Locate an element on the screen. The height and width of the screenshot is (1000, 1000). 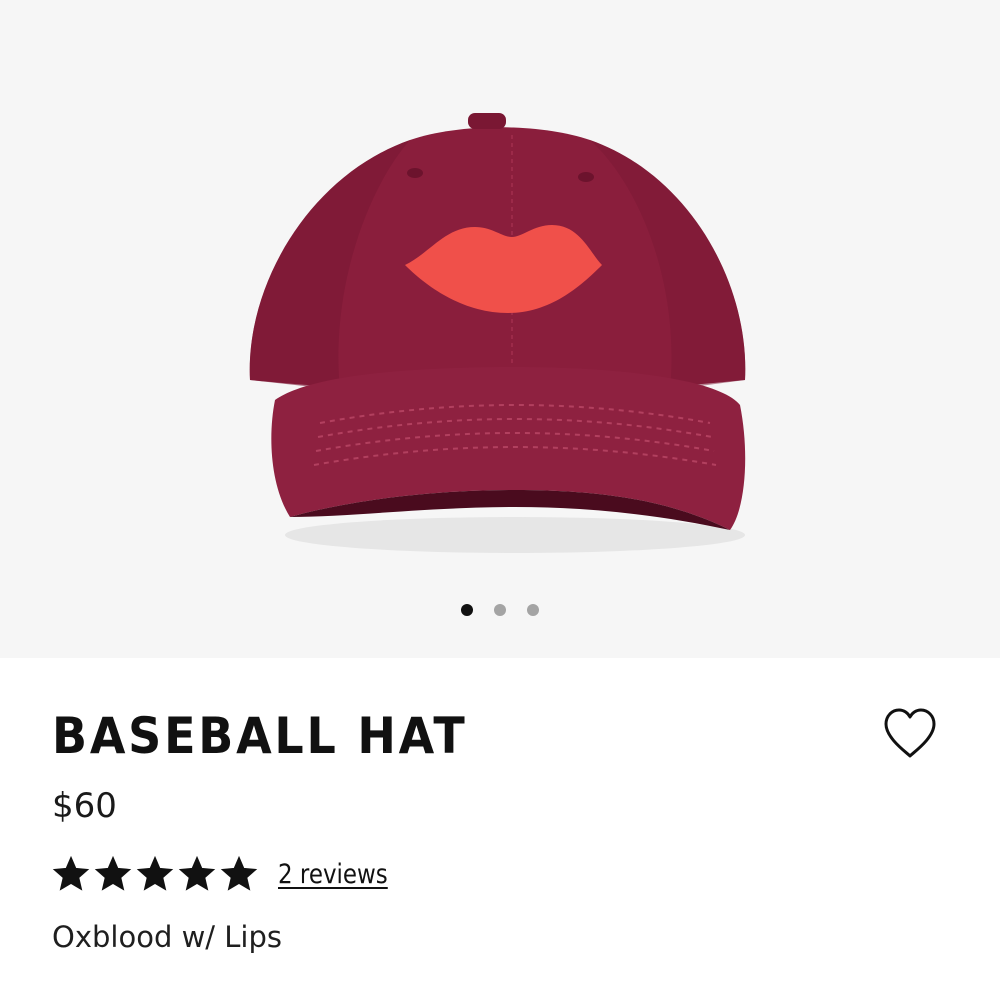
product-variant: Oxblood w/ Lips is located at coordinates (167, 937).